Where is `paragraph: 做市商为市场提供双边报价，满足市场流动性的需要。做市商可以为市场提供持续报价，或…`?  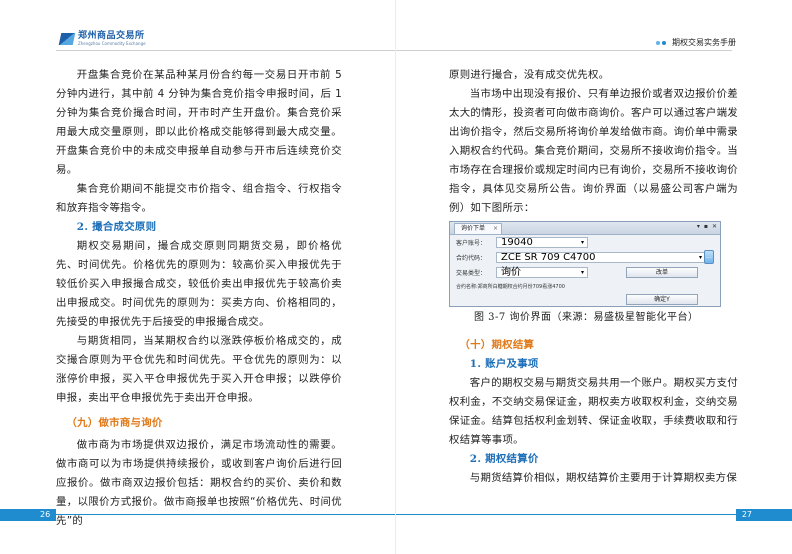
paragraph: 做市商为市场提供双边报价，满足市场流动性的需要。做市商可以为市场提供持续报价，或… is located at coordinates (199, 483).